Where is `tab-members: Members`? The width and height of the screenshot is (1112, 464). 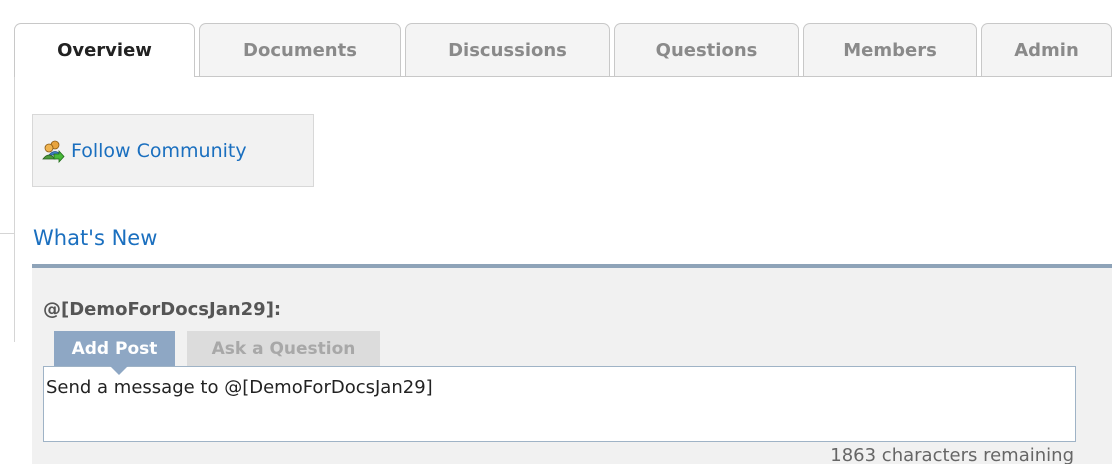 tab-members: Members is located at coordinates (890, 49).